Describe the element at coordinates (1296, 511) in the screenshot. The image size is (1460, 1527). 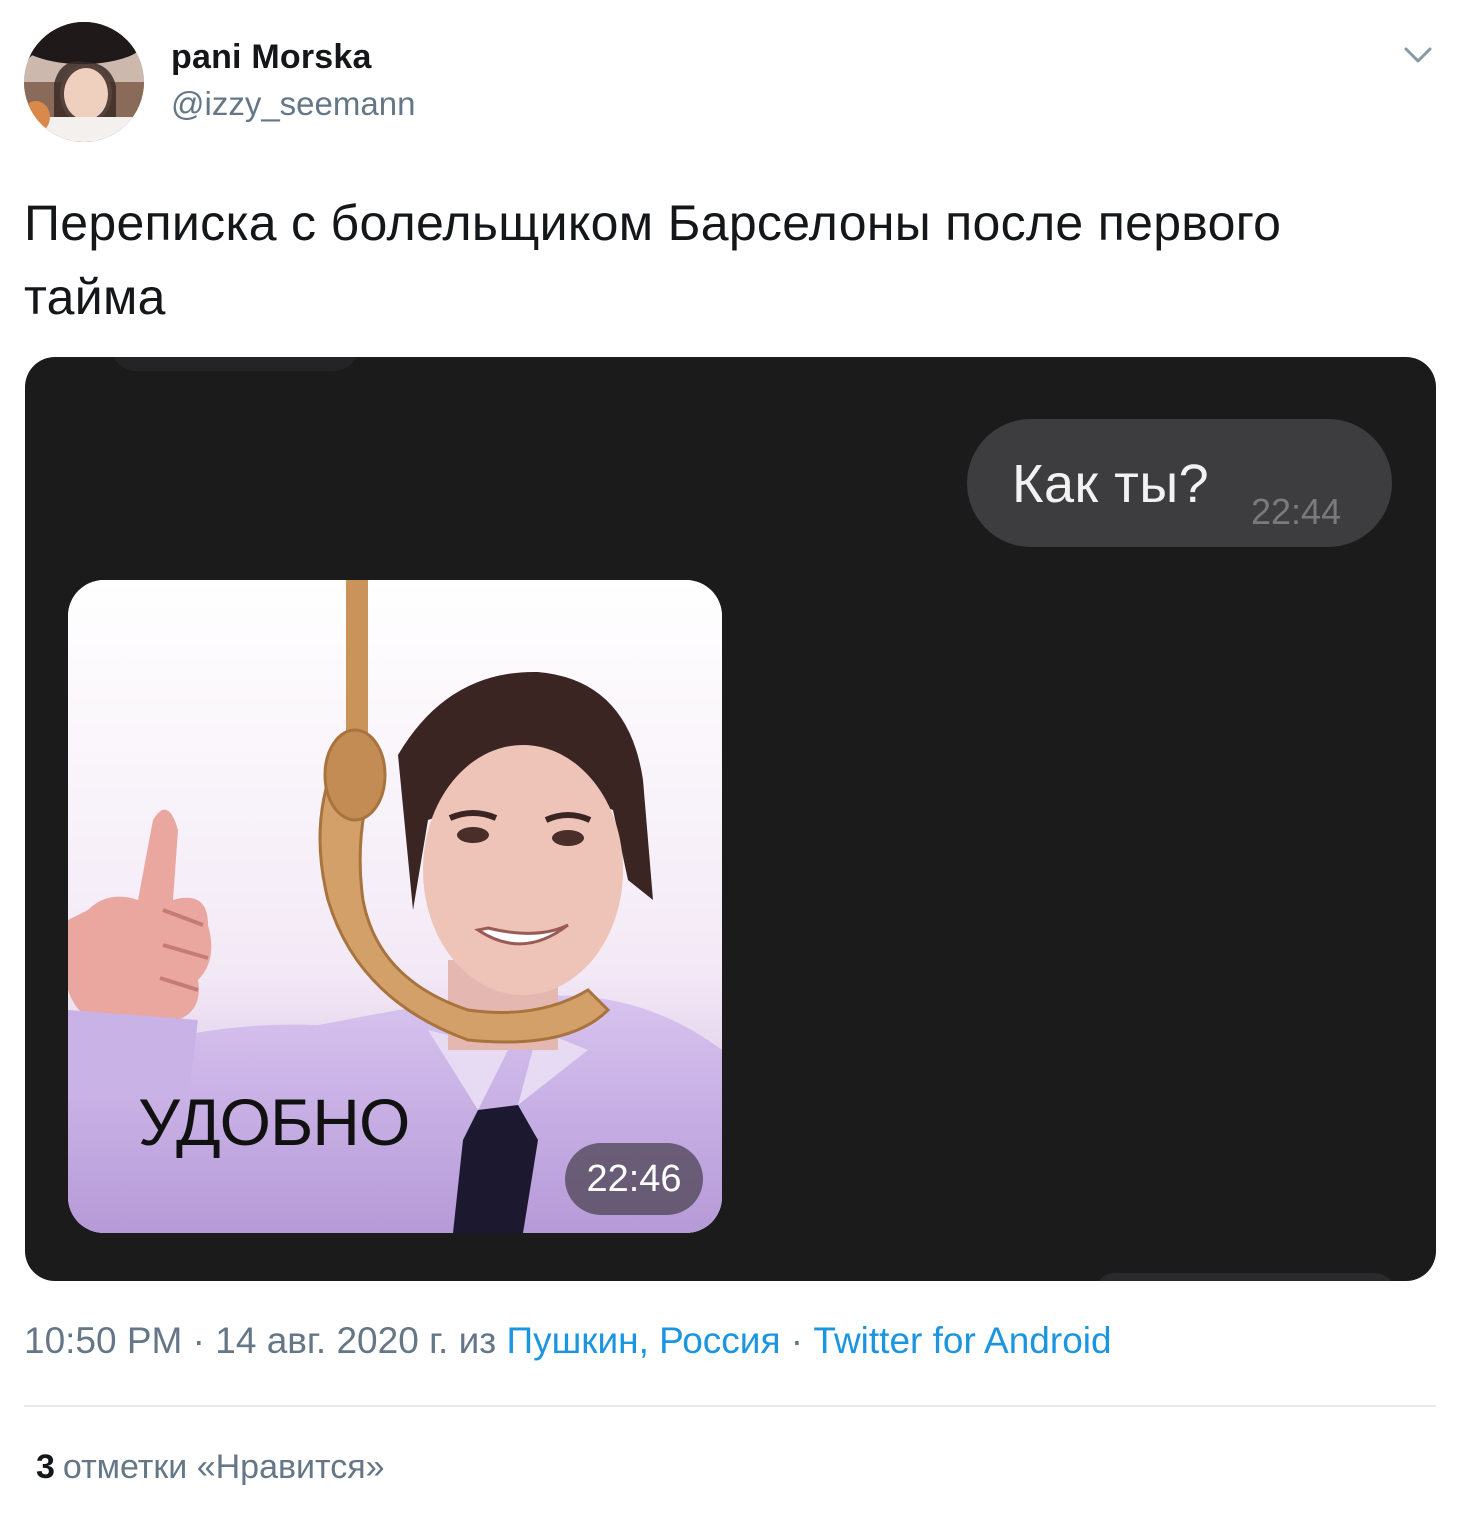
I see `outgoing-message-time: 22:44` at that location.